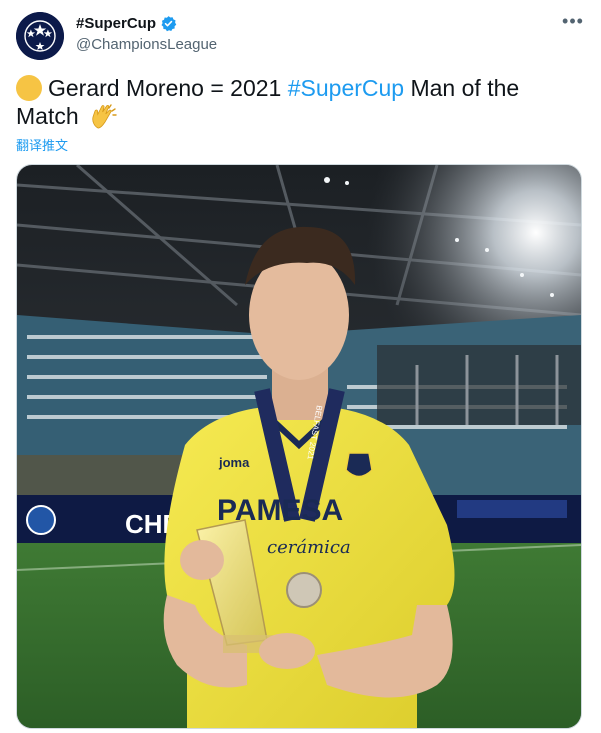  What do you see at coordinates (168, 88) in the screenshot?
I see `tweet-text-part-1: Gerard Moreno = 2021` at bounding box center [168, 88].